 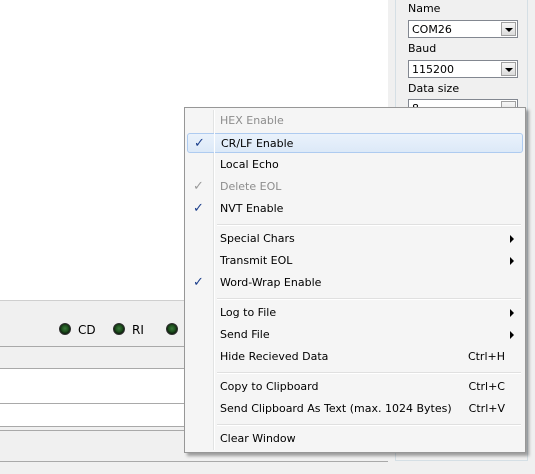 I want to click on menu-item-label: NVT Enable, so click(x=252, y=208).